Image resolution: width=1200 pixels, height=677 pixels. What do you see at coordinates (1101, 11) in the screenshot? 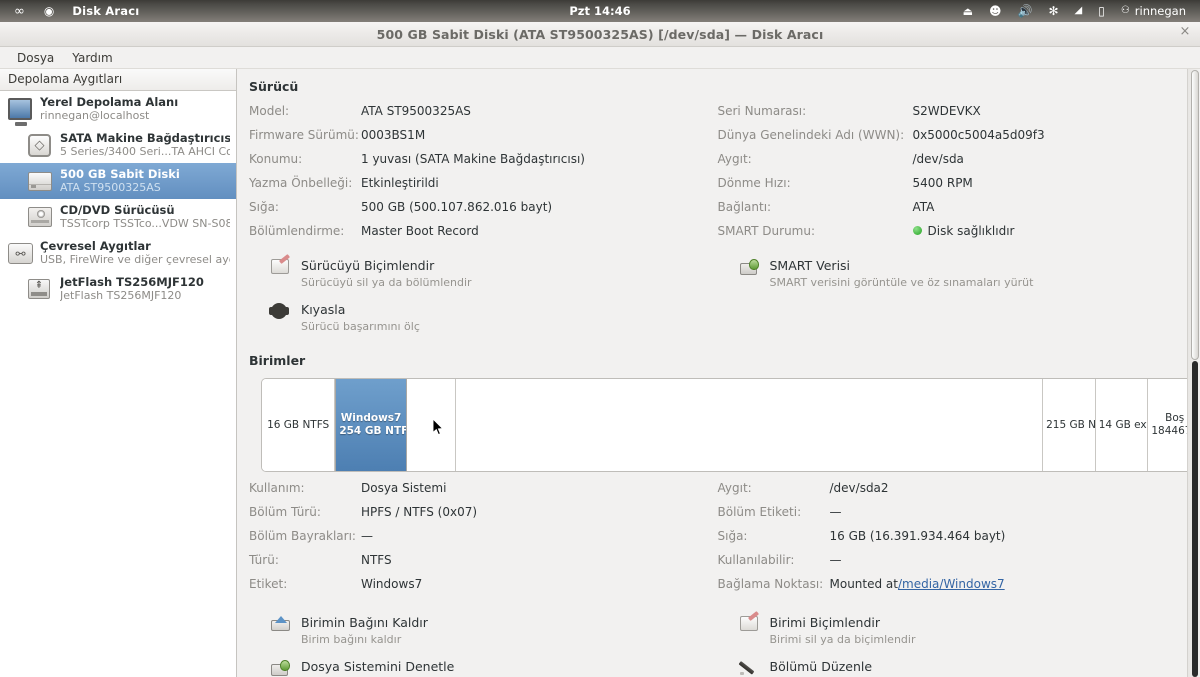
I see `battery-icon: ▯` at bounding box center [1101, 11].